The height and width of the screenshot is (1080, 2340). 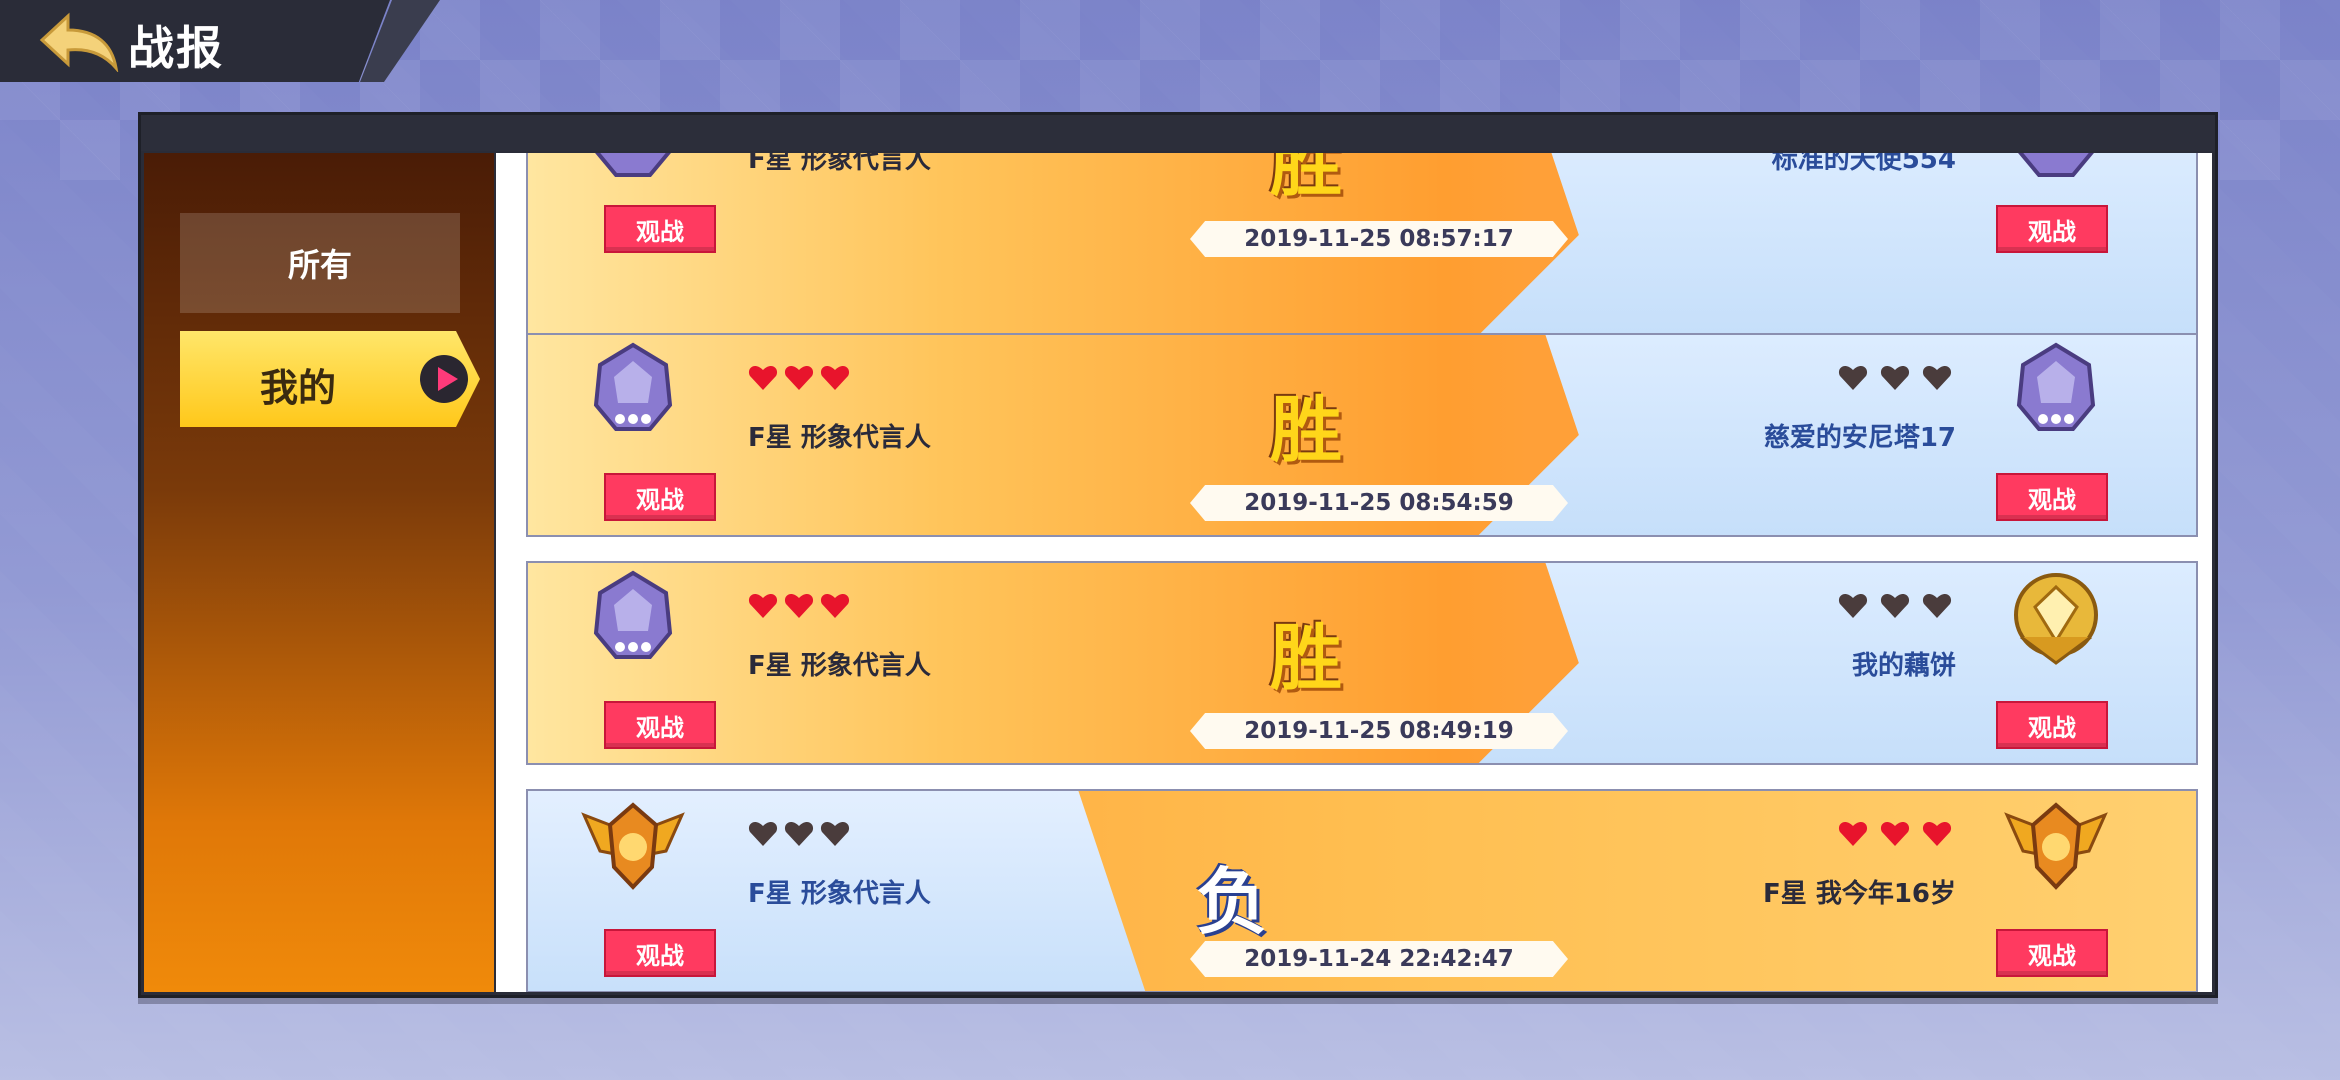 I want to click on tab-mine-label: 我的, so click(x=298, y=388).